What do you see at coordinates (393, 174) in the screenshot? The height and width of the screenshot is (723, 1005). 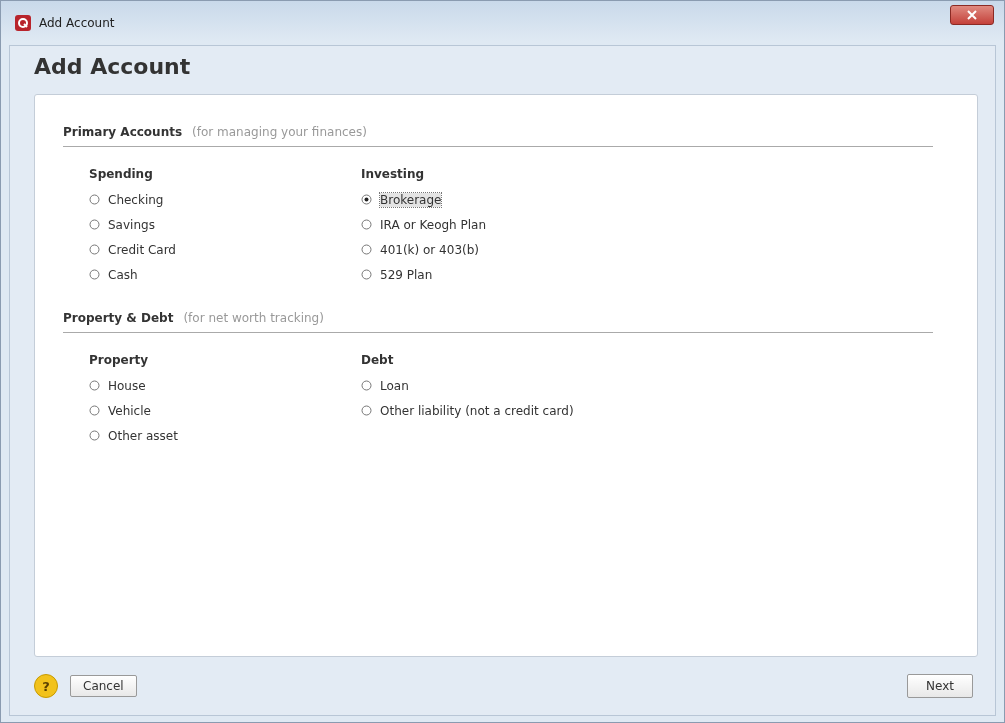 I see `group-title: Investing` at bounding box center [393, 174].